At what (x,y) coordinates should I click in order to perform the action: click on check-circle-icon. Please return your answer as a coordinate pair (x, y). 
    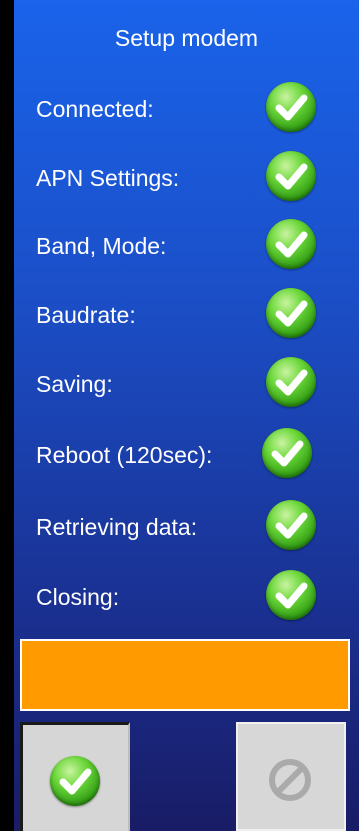
    Looking at the image, I should click on (75, 781).